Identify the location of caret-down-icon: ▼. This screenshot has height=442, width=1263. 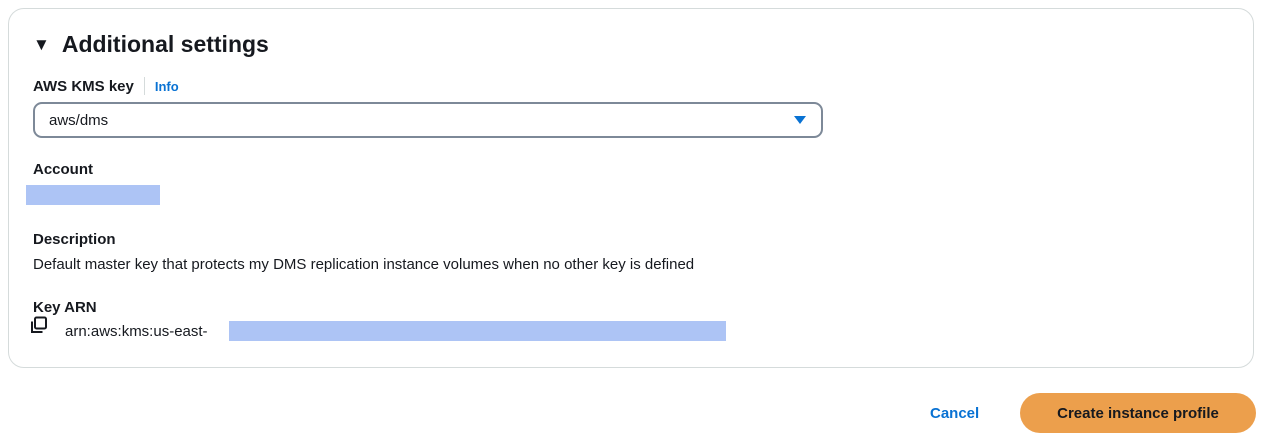
(41, 44).